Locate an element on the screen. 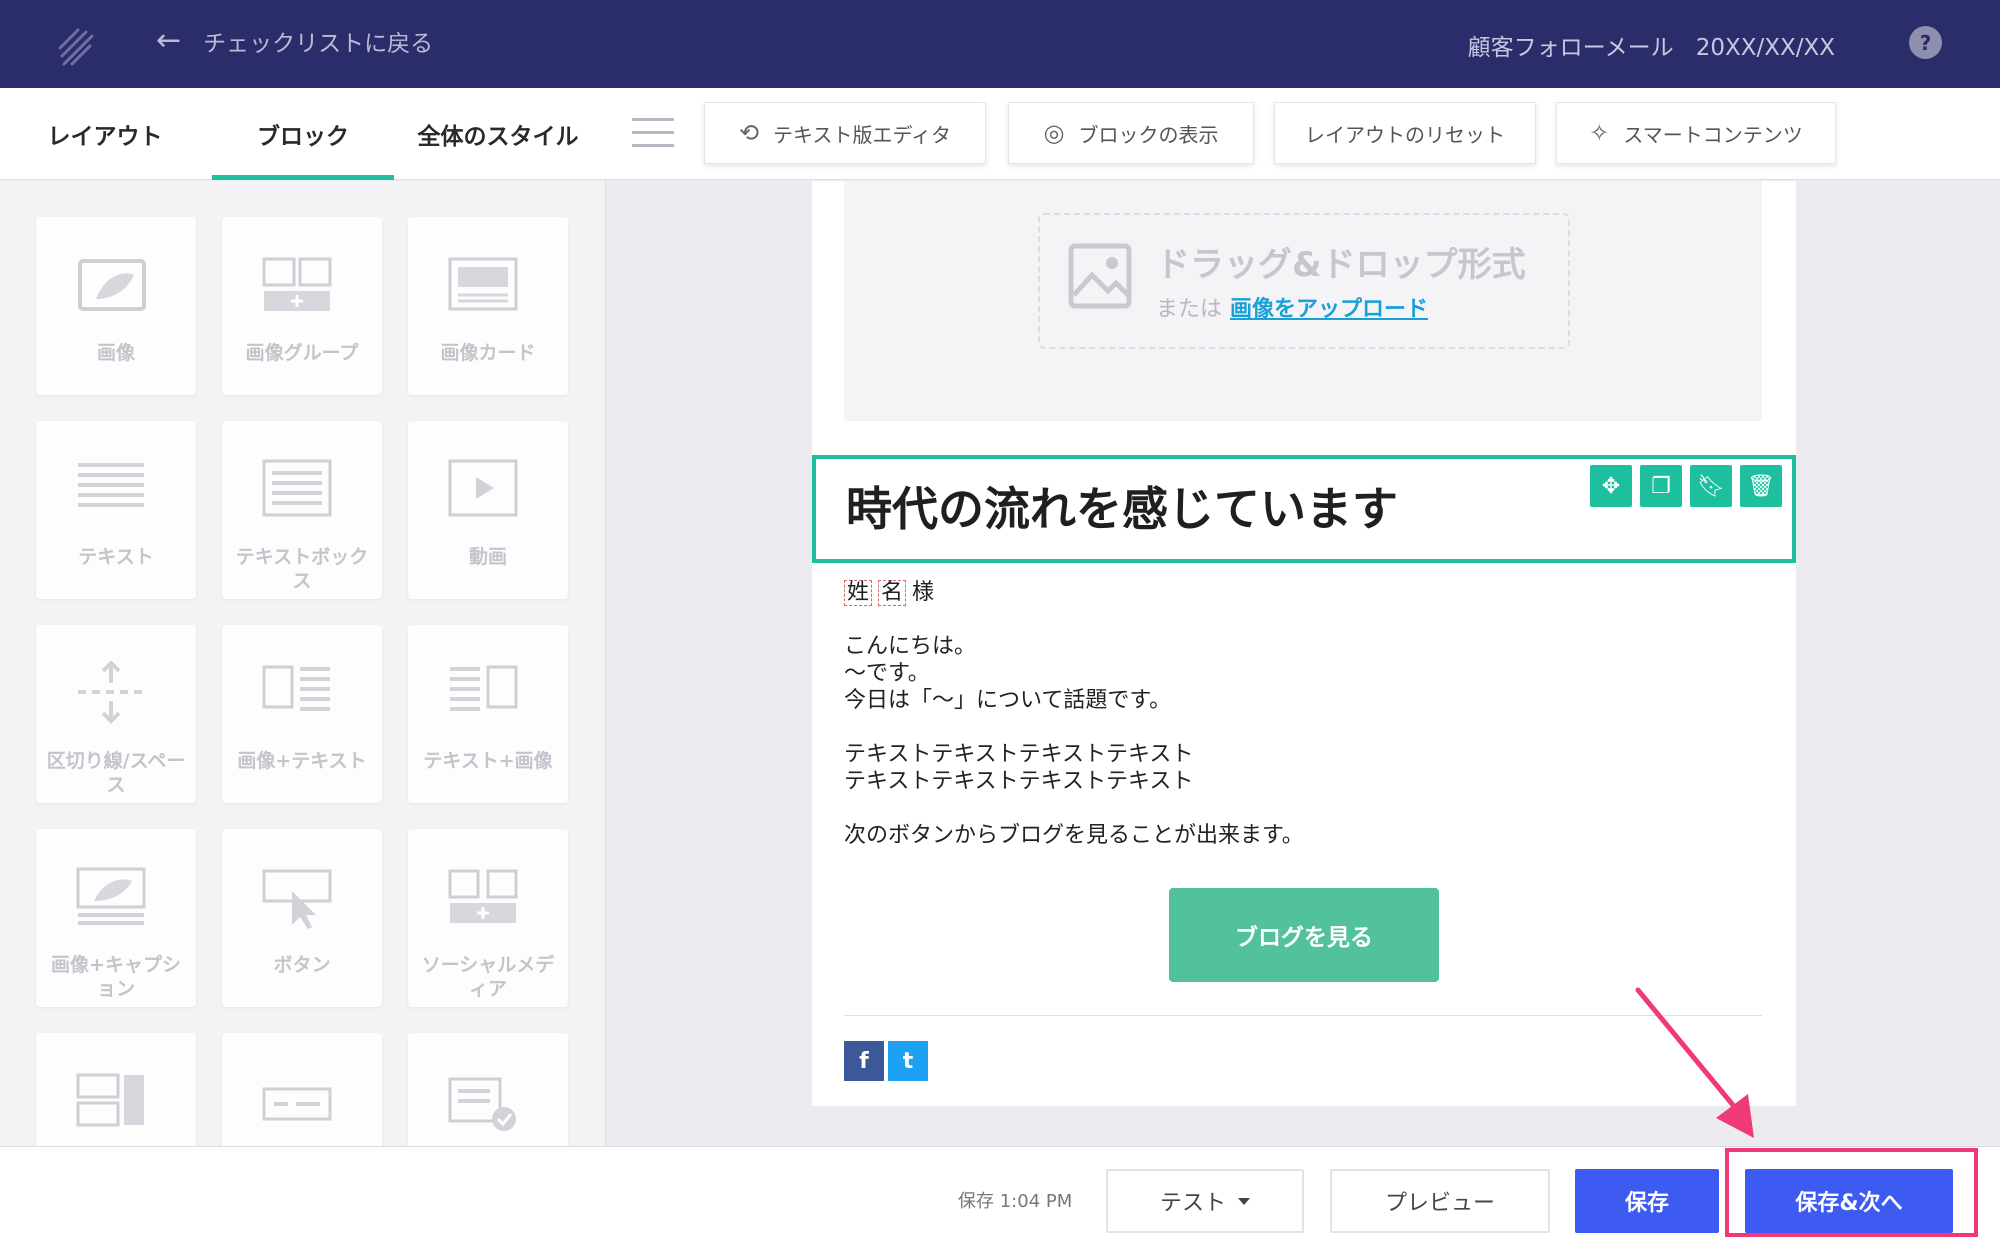  campaign-date: 20XX/XX/XX is located at coordinates (1765, 48).